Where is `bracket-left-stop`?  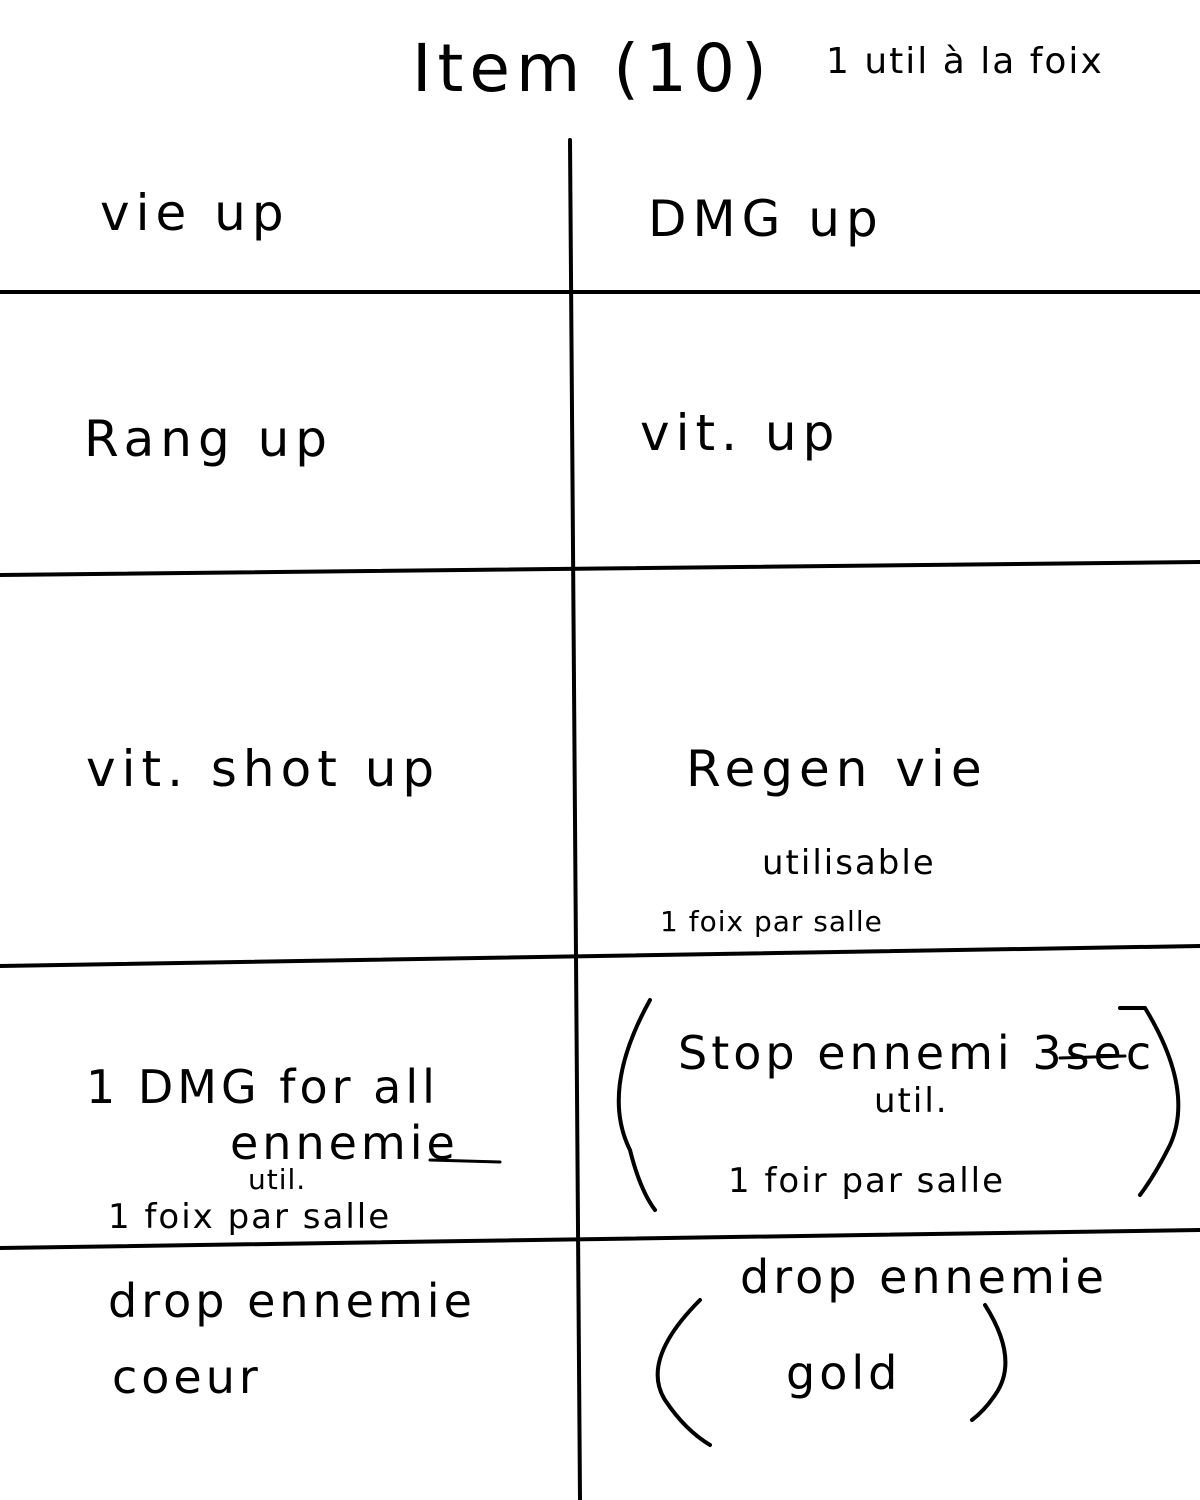
bracket-left-stop is located at coordinates (636, 1105).